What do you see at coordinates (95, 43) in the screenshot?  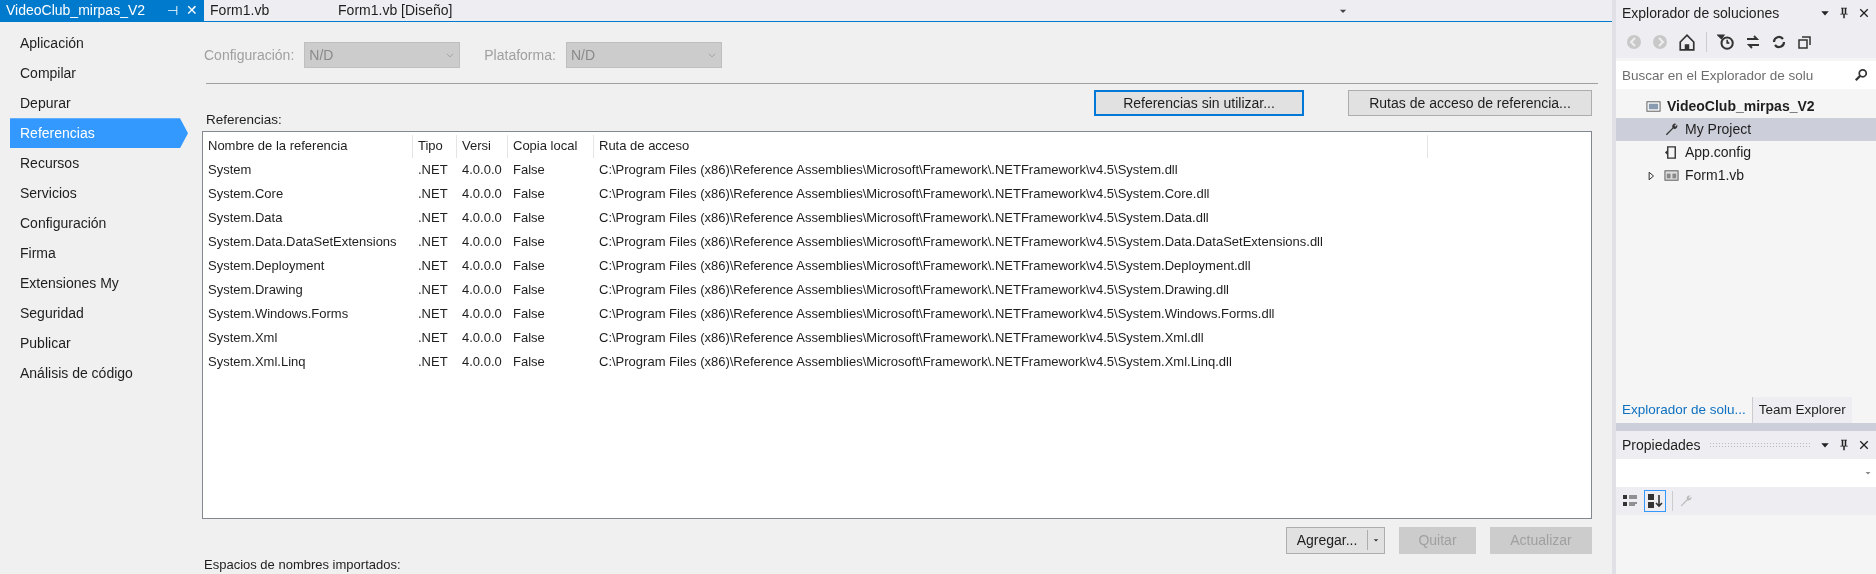 I see `nav-item: Aplicación` at bounding box center [95, 43].